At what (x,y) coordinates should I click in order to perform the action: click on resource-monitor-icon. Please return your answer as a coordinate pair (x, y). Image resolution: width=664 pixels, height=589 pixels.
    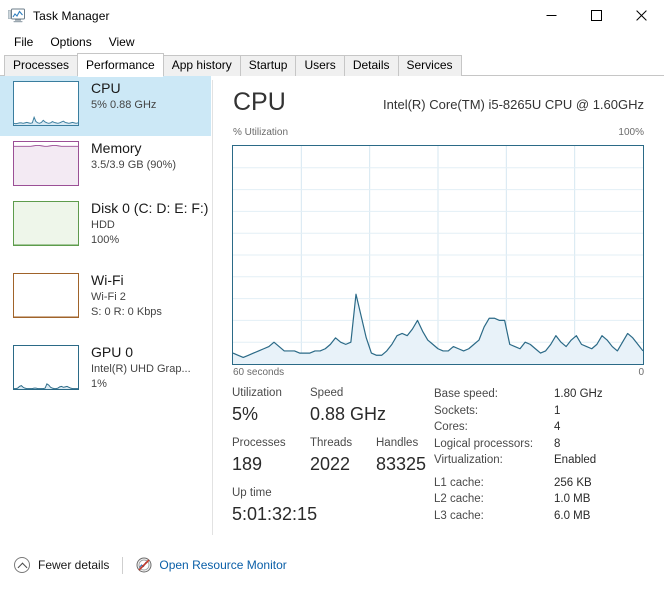
    Looking at the image, I should click on (144, 565).